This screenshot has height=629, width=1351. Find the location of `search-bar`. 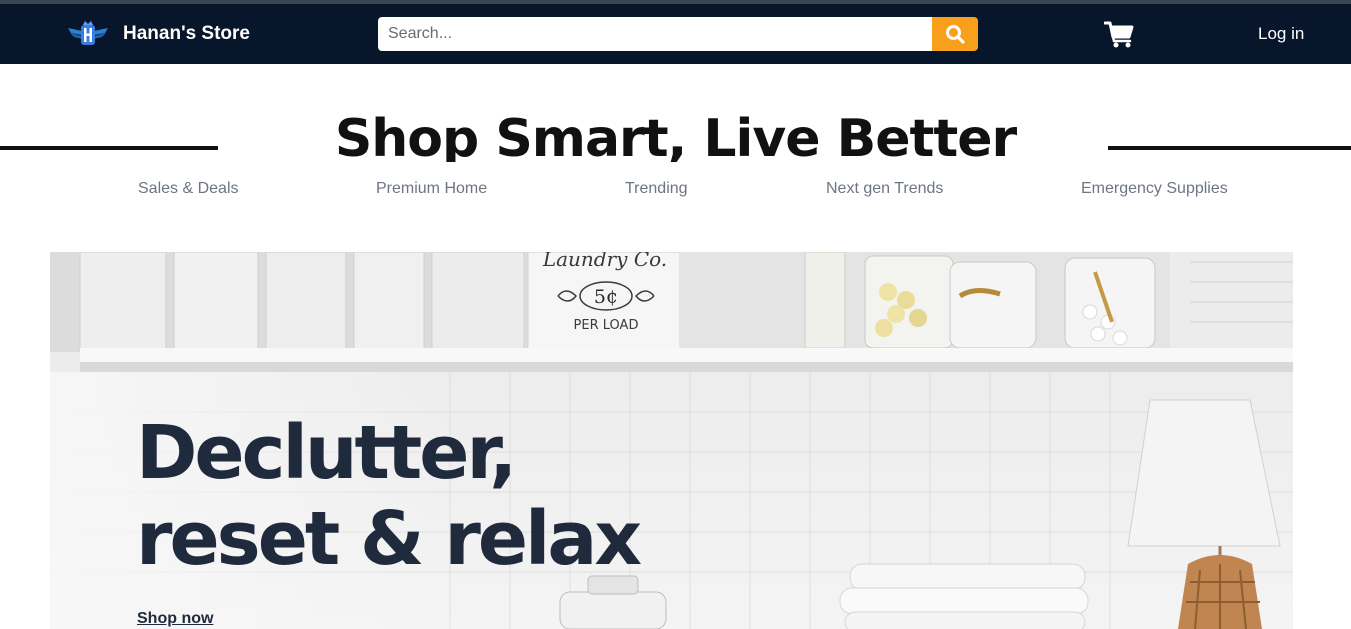

search-bar is located at coordinates (678, 34).